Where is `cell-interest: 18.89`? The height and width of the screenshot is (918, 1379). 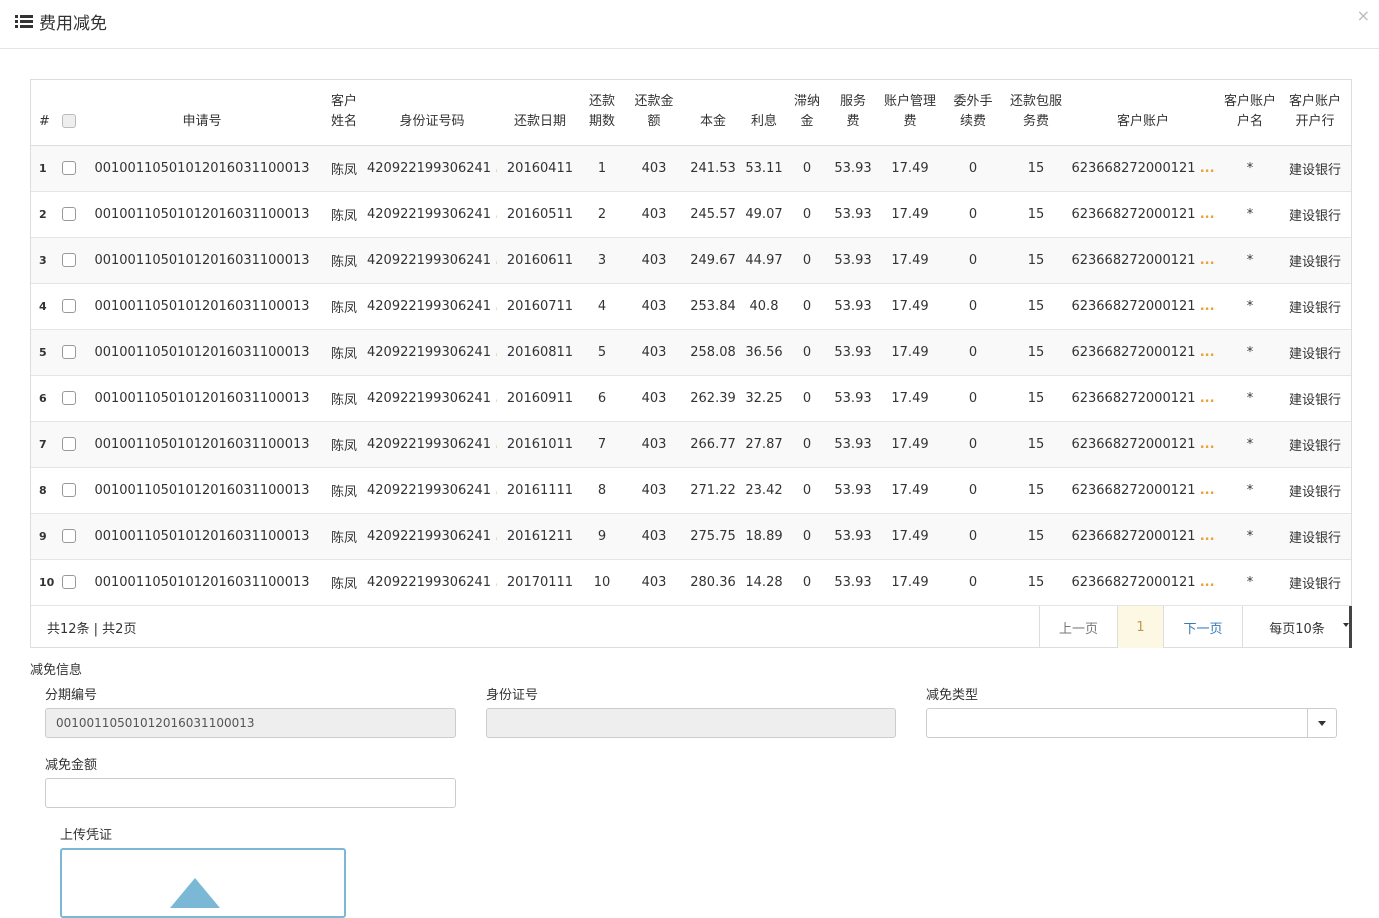
cell-interest: 18.89 is located at coordinates (764, 536).